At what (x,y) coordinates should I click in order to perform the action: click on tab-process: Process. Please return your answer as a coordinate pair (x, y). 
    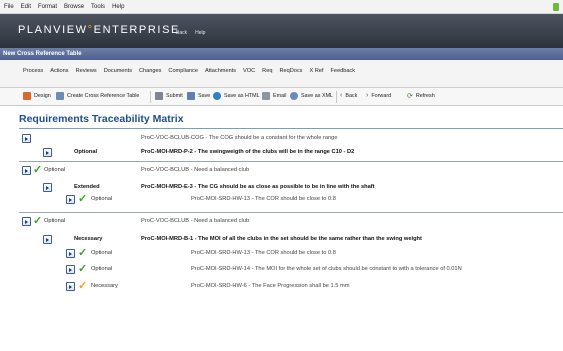
    Looking at the image, I should click on (33, 71).